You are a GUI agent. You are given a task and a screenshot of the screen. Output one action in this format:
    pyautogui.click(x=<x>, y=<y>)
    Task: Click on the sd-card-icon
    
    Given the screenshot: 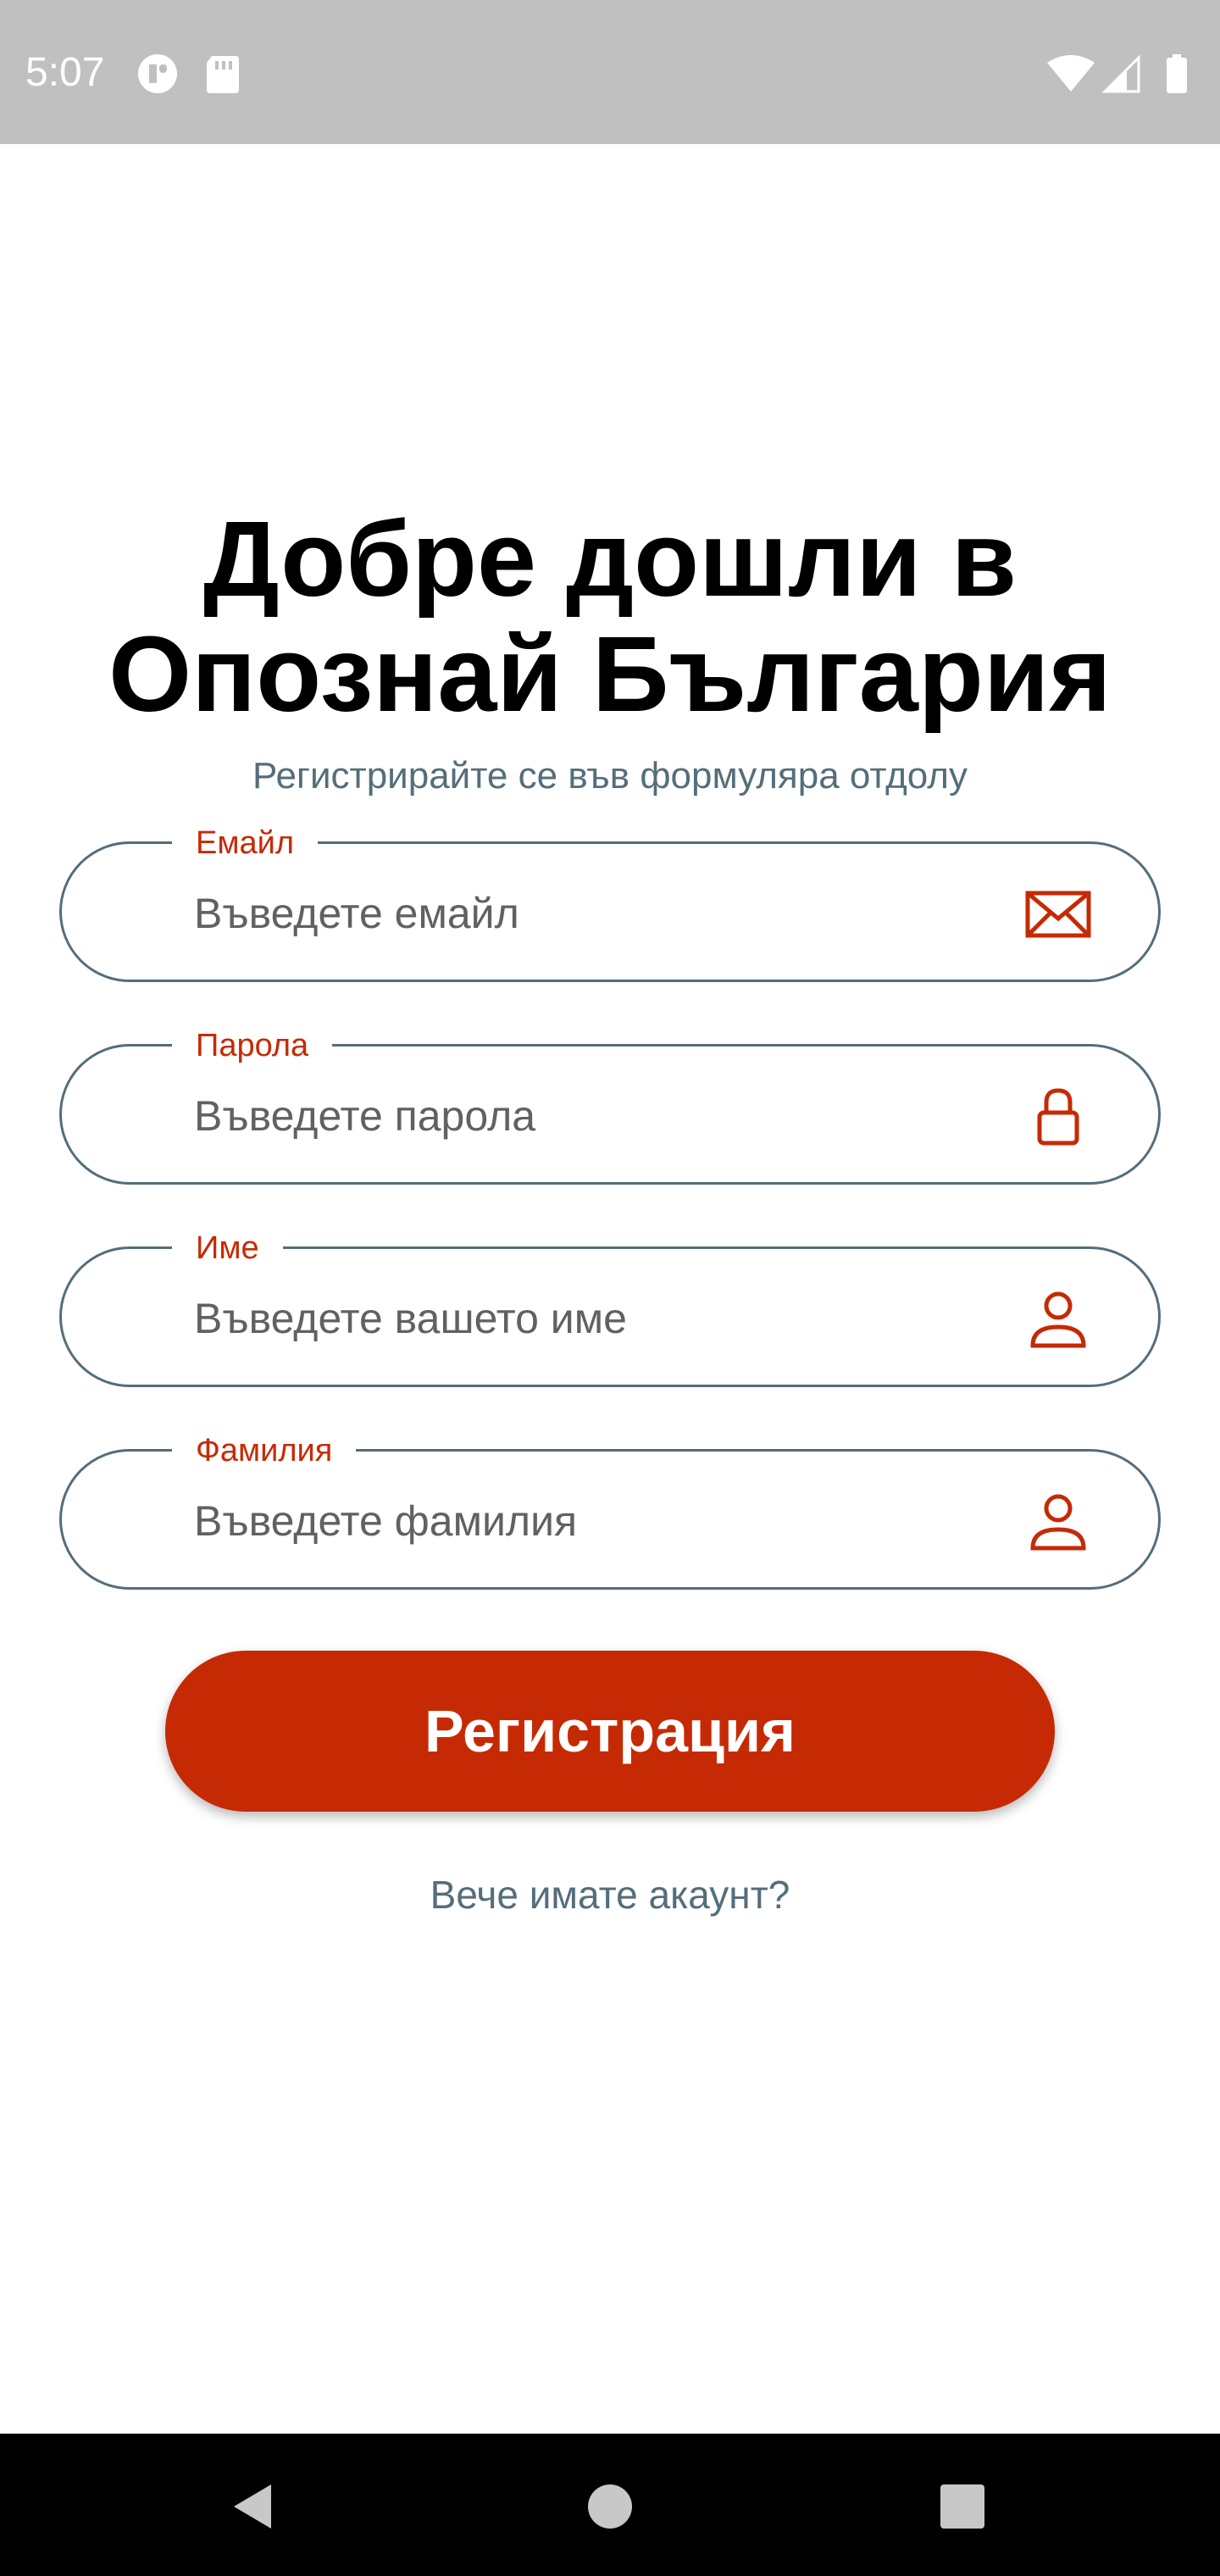 What is the action you would take?
    pyautogui.click(x=223, y=74)
    